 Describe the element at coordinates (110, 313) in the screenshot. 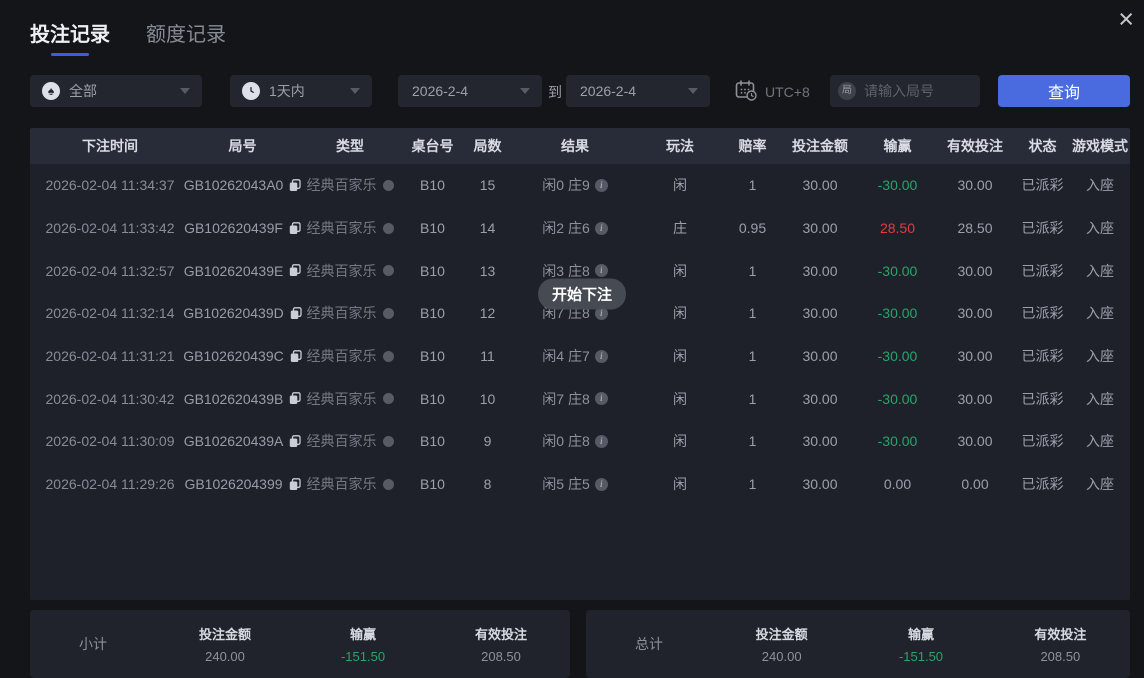

I see `bet-time: 2026-02-04 11:32:14` at that location.